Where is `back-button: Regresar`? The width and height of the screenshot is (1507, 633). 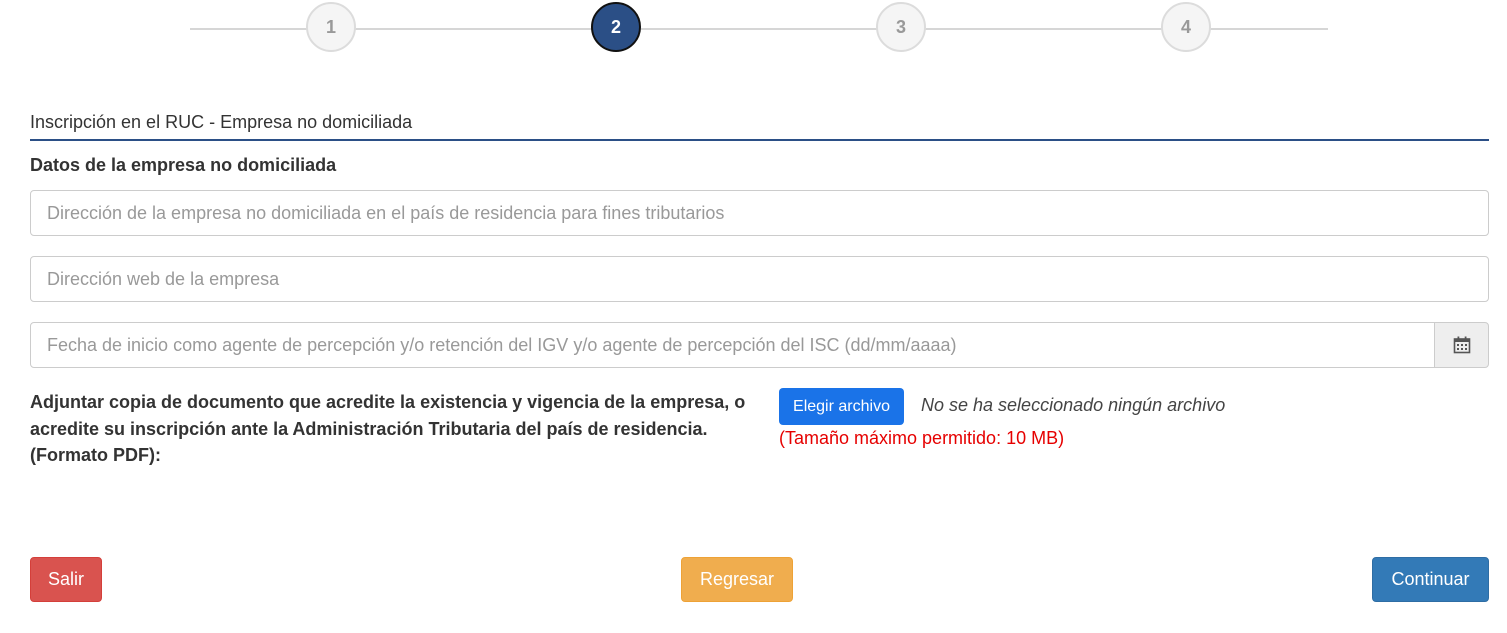 back-button: Regresar is located at coordinates (737, 579).